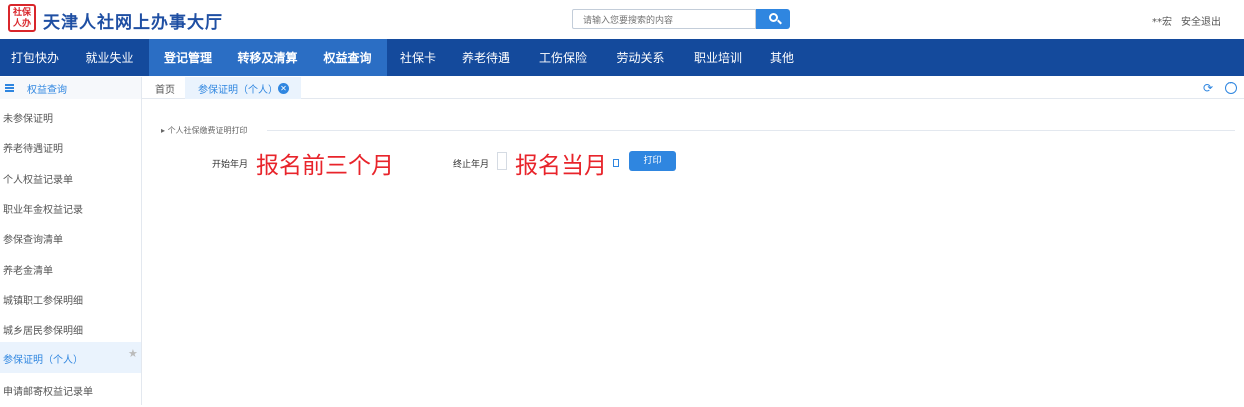 Image resolution: width=1244 pixels, height=407 pixels. What do you see at coordinates (773, 19) in the screenshot?
I see `search-button` at bounding box center [773, 19].